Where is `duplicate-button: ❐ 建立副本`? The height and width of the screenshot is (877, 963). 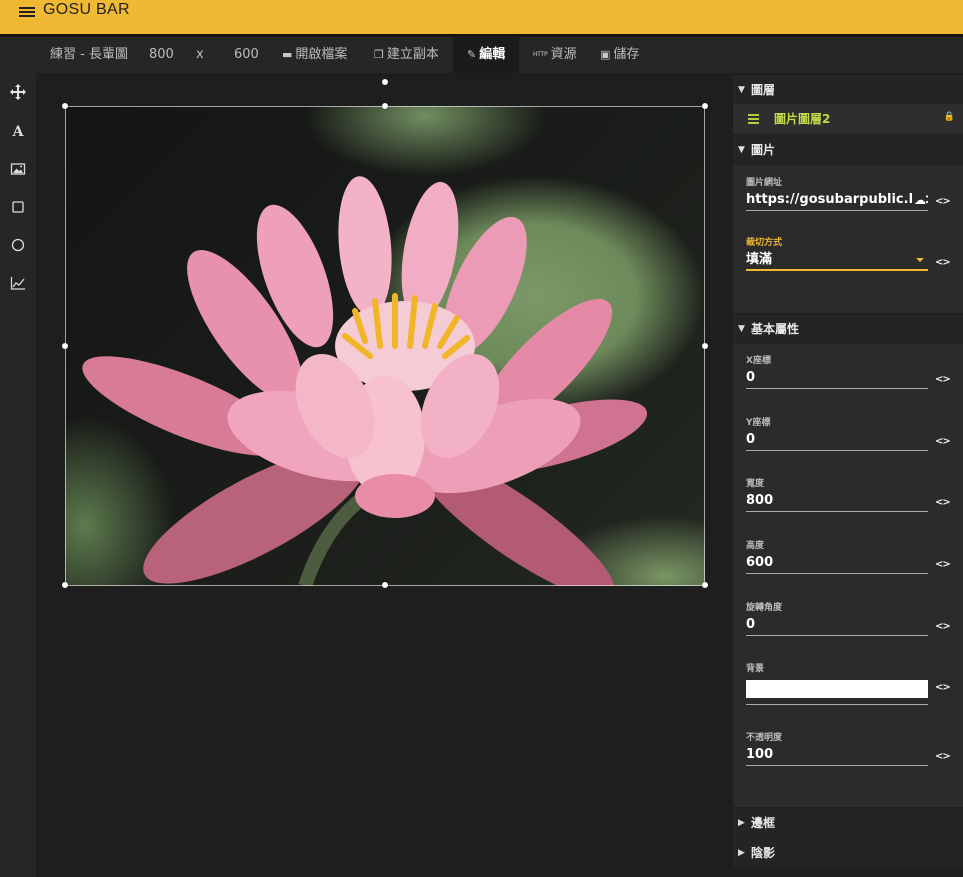
duplicate-button: ❐ 建立副本 is located at coordinates (406, 55).